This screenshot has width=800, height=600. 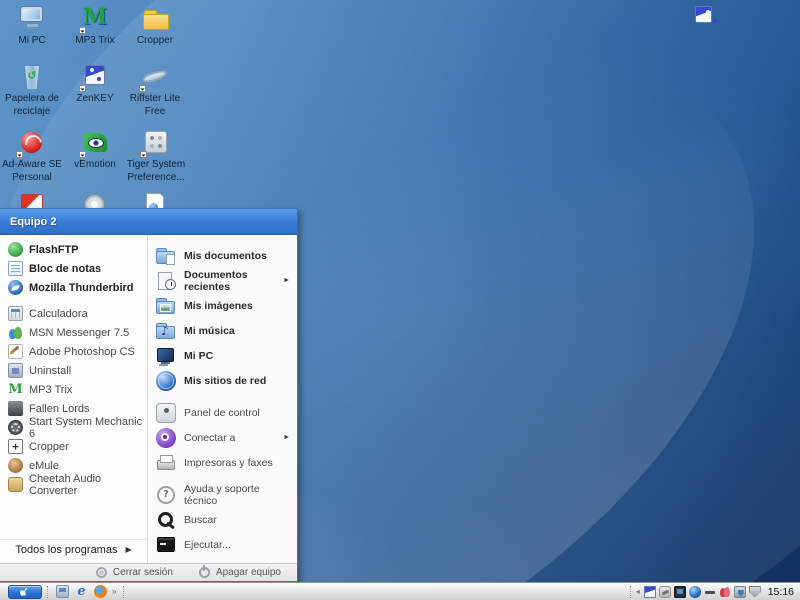 What do you see at coordinates (62, 591) in the screenshot?
I see `window-icon` at bounding box center [62, 591].